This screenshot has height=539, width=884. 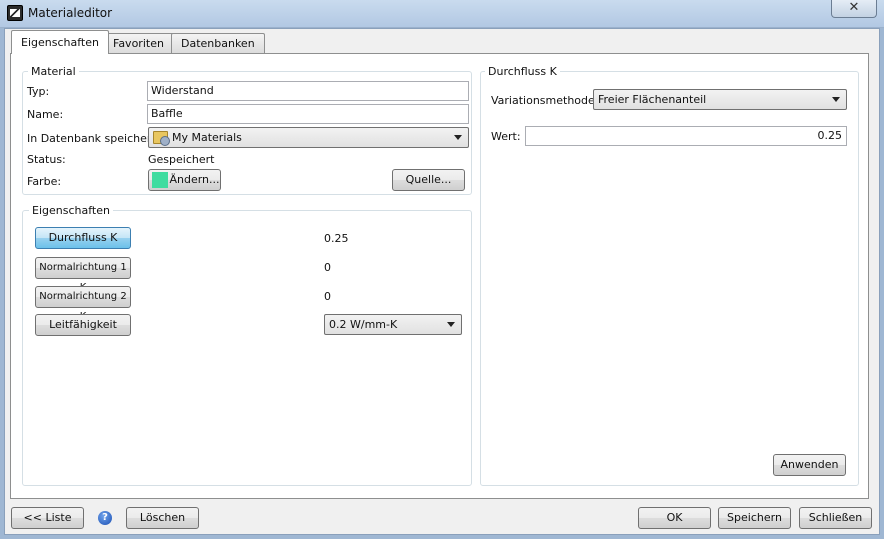 What do you see at coordinates (506, 136) in the screenshot?
I see `value-label: Wert:` at bounding box center [506, 136].